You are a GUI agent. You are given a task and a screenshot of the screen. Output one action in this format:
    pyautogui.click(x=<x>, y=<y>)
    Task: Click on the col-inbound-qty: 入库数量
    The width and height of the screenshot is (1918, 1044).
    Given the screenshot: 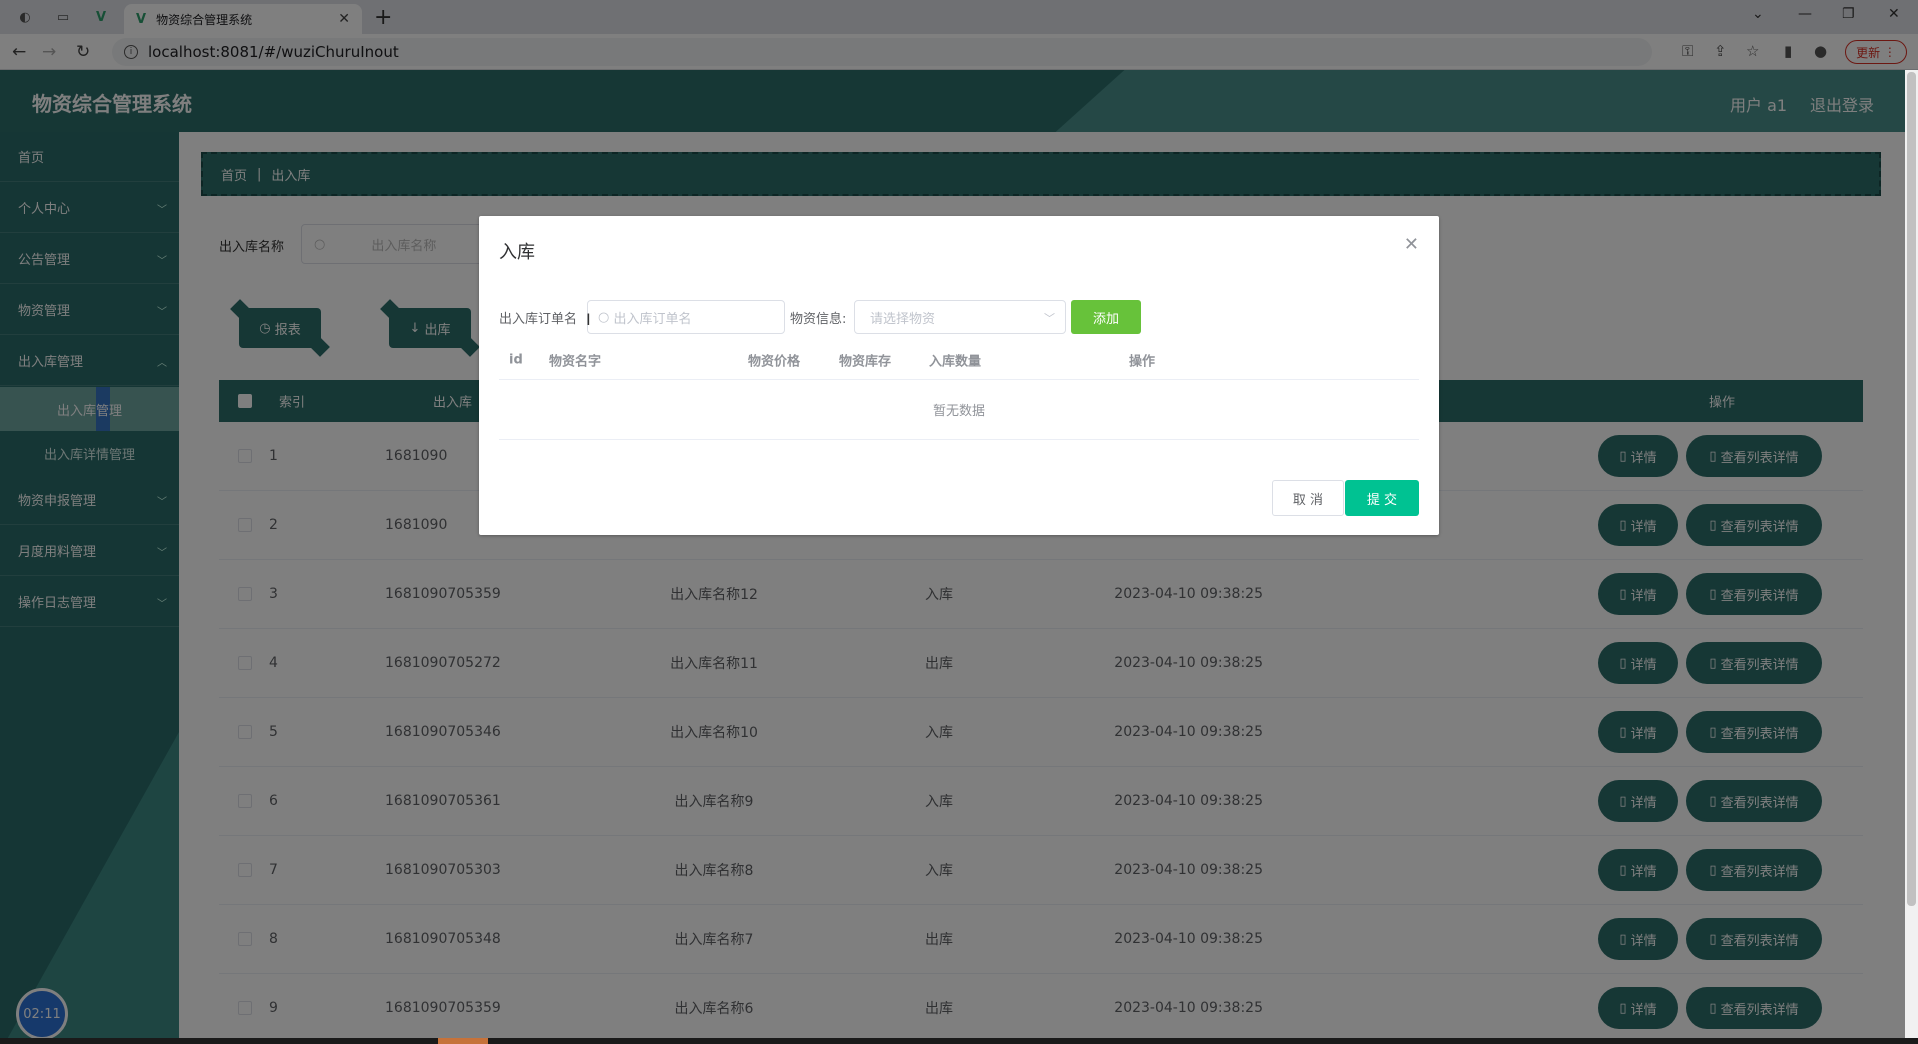 What is the action you would take?
    pyautogui.click(x=955, y=361)
    